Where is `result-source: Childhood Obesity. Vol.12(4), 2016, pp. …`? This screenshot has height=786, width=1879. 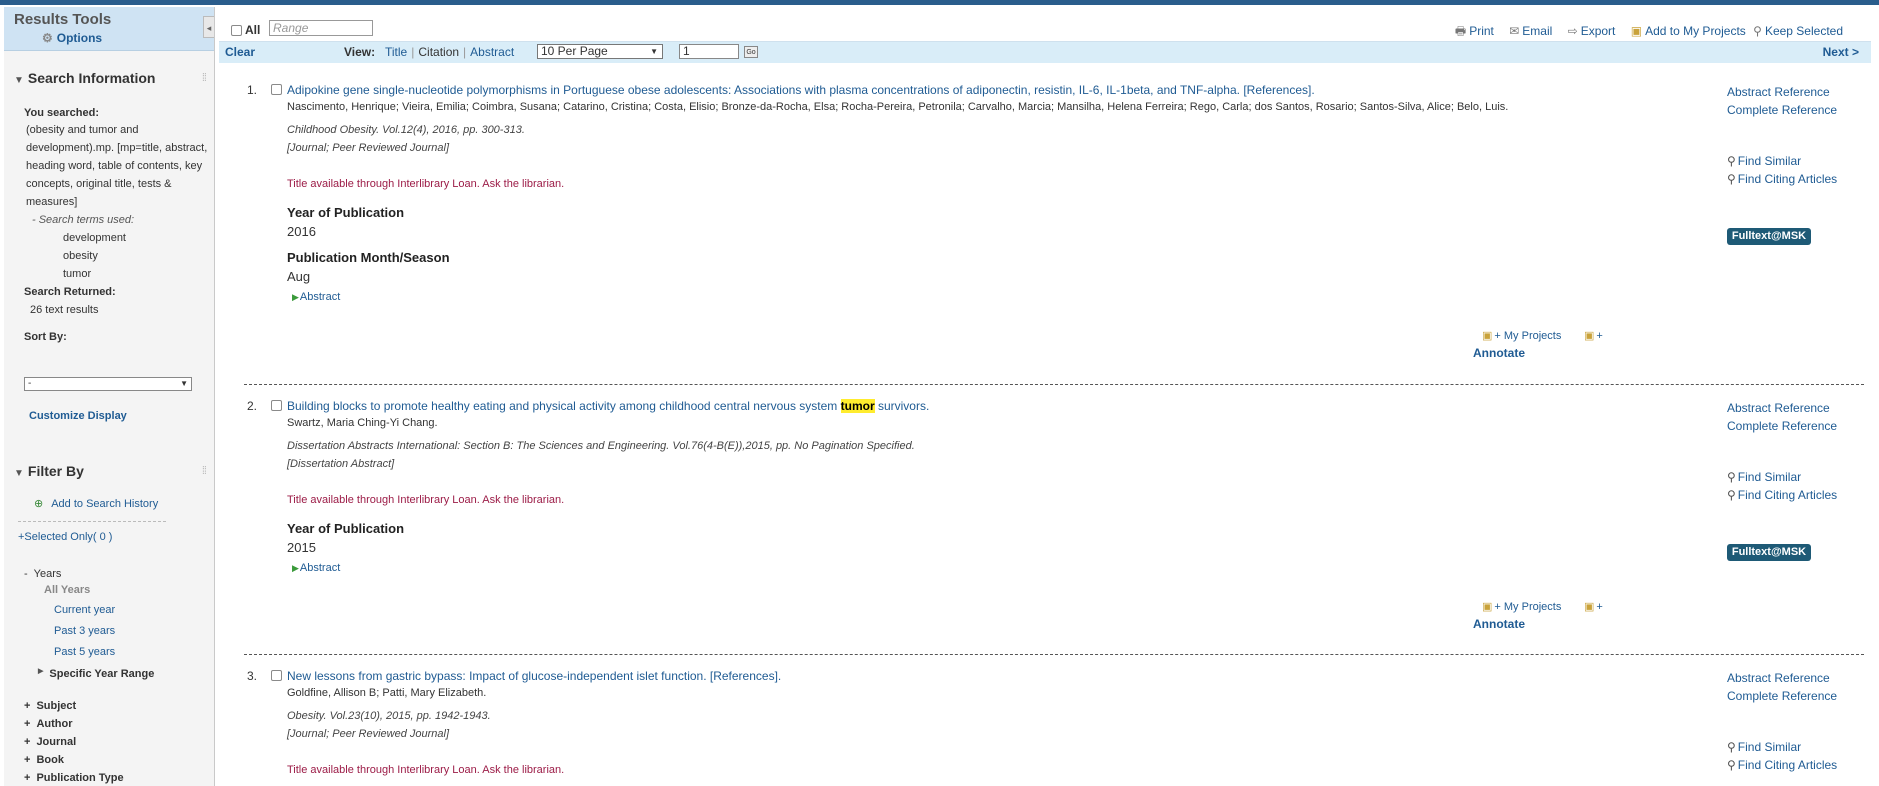 result-source: Childhood Obesity. Vol.12(4), 2016, pp. … is located at coordinates (406, 130).